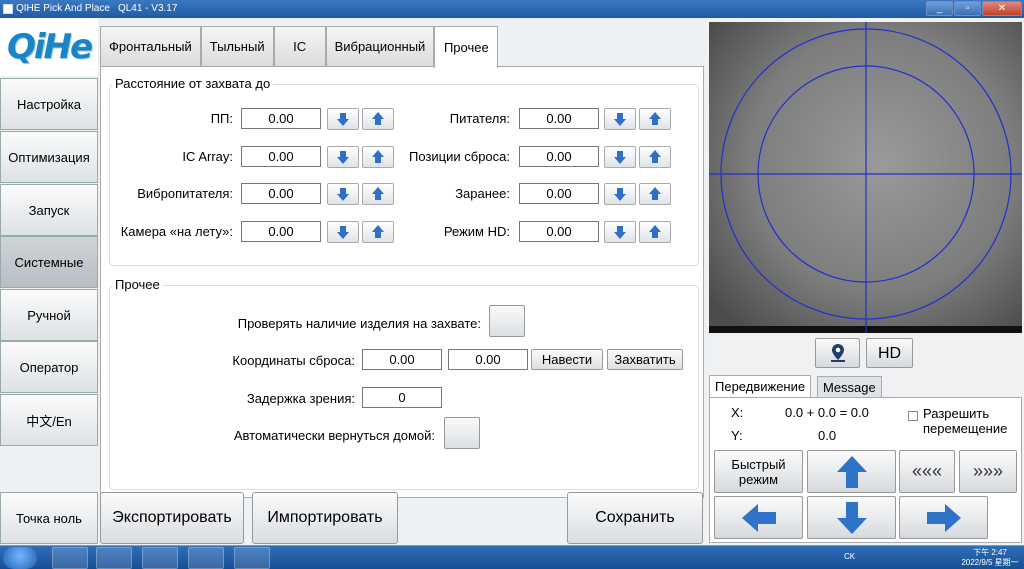  What do you see at coordinates (939, 8) in the screenshot?
I see `minimize-button: _` at bounding box center [939, 8].